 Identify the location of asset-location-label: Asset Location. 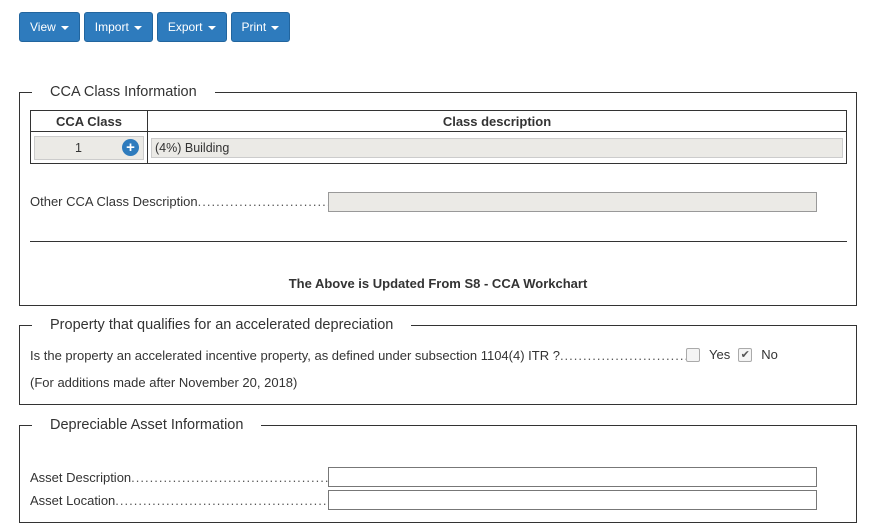
(73, 500).